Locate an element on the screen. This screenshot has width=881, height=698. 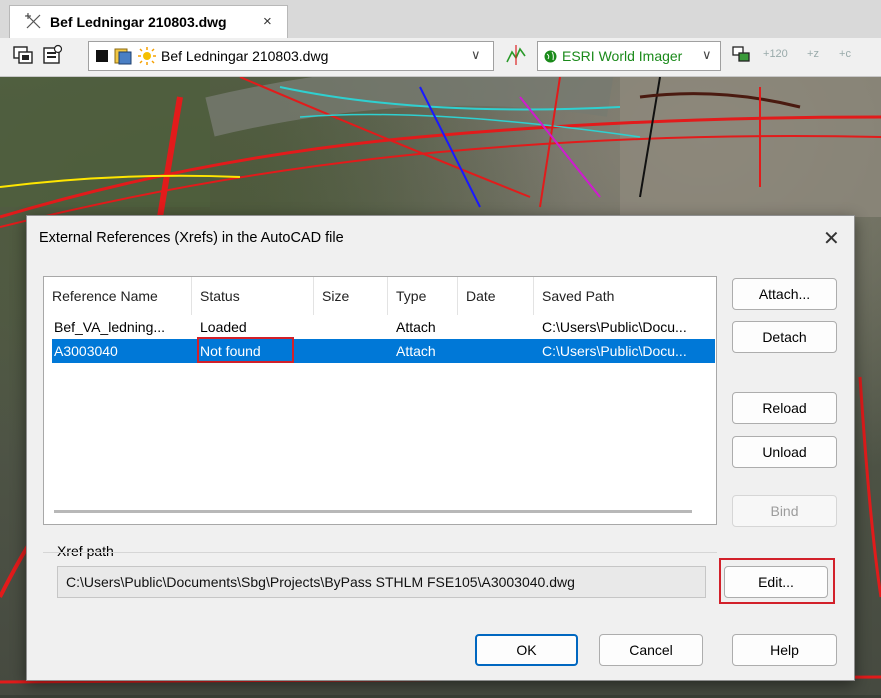
label-c-text: c is located at coordinates (848, 54).